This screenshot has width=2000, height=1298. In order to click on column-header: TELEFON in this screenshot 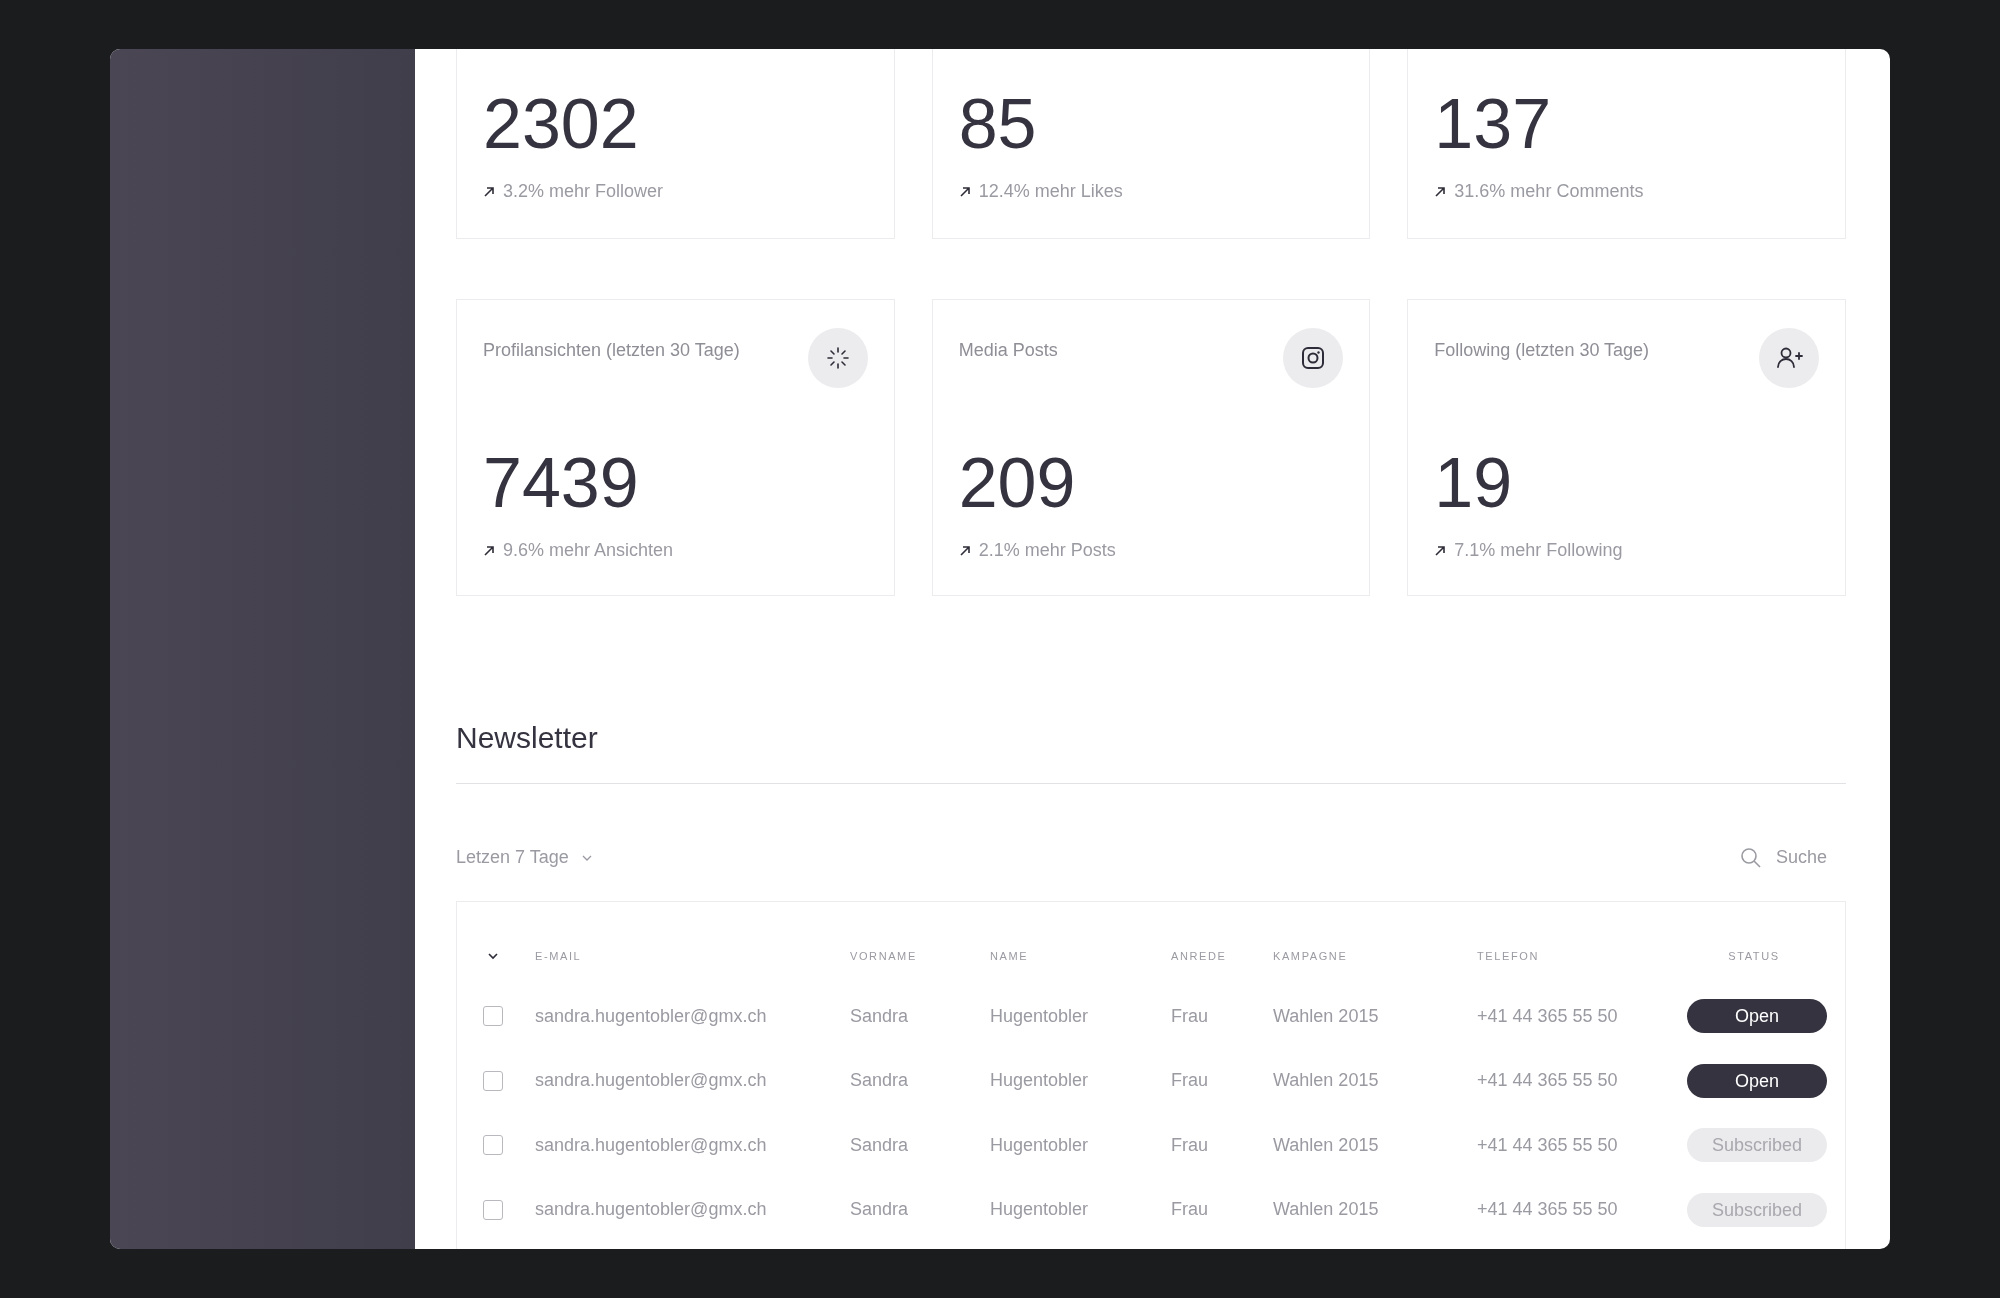, I will do `click(1508, 956)`.